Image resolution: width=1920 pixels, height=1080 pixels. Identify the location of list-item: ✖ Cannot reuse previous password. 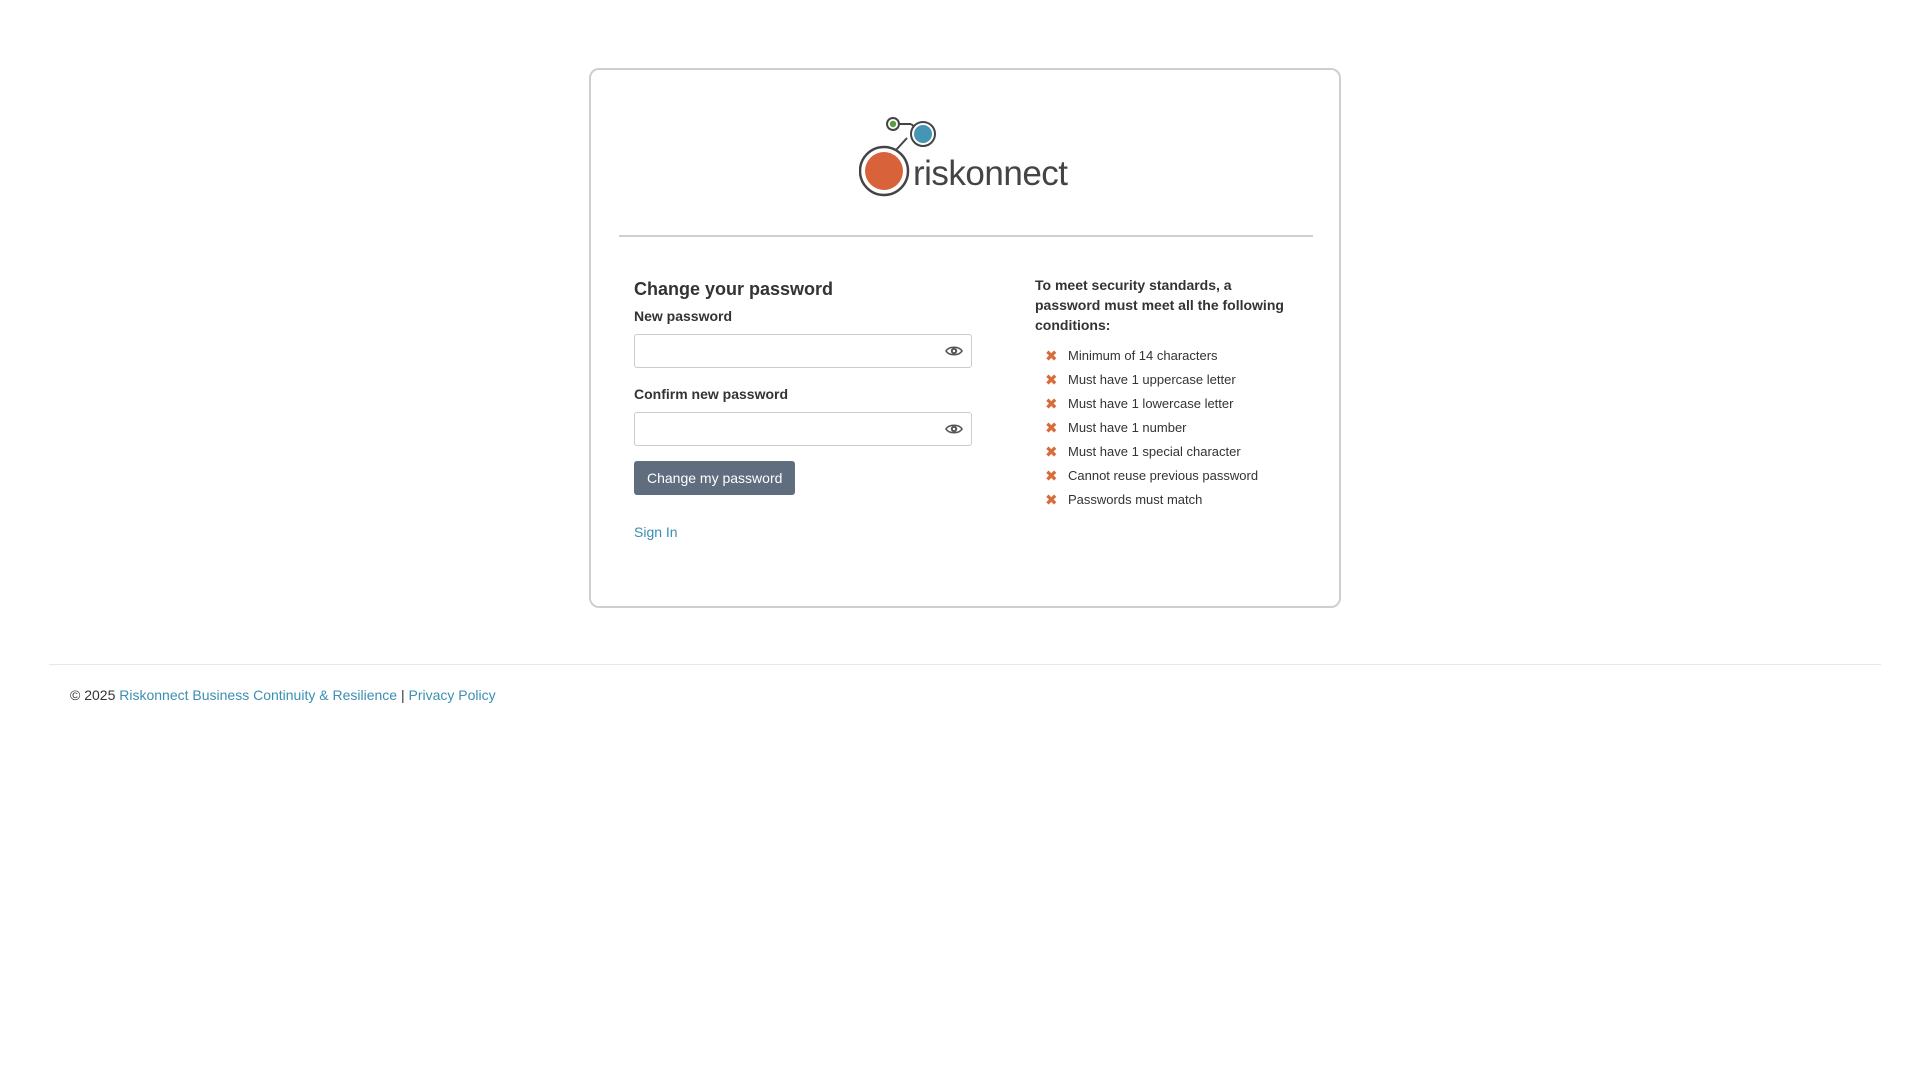
(1165, 477).